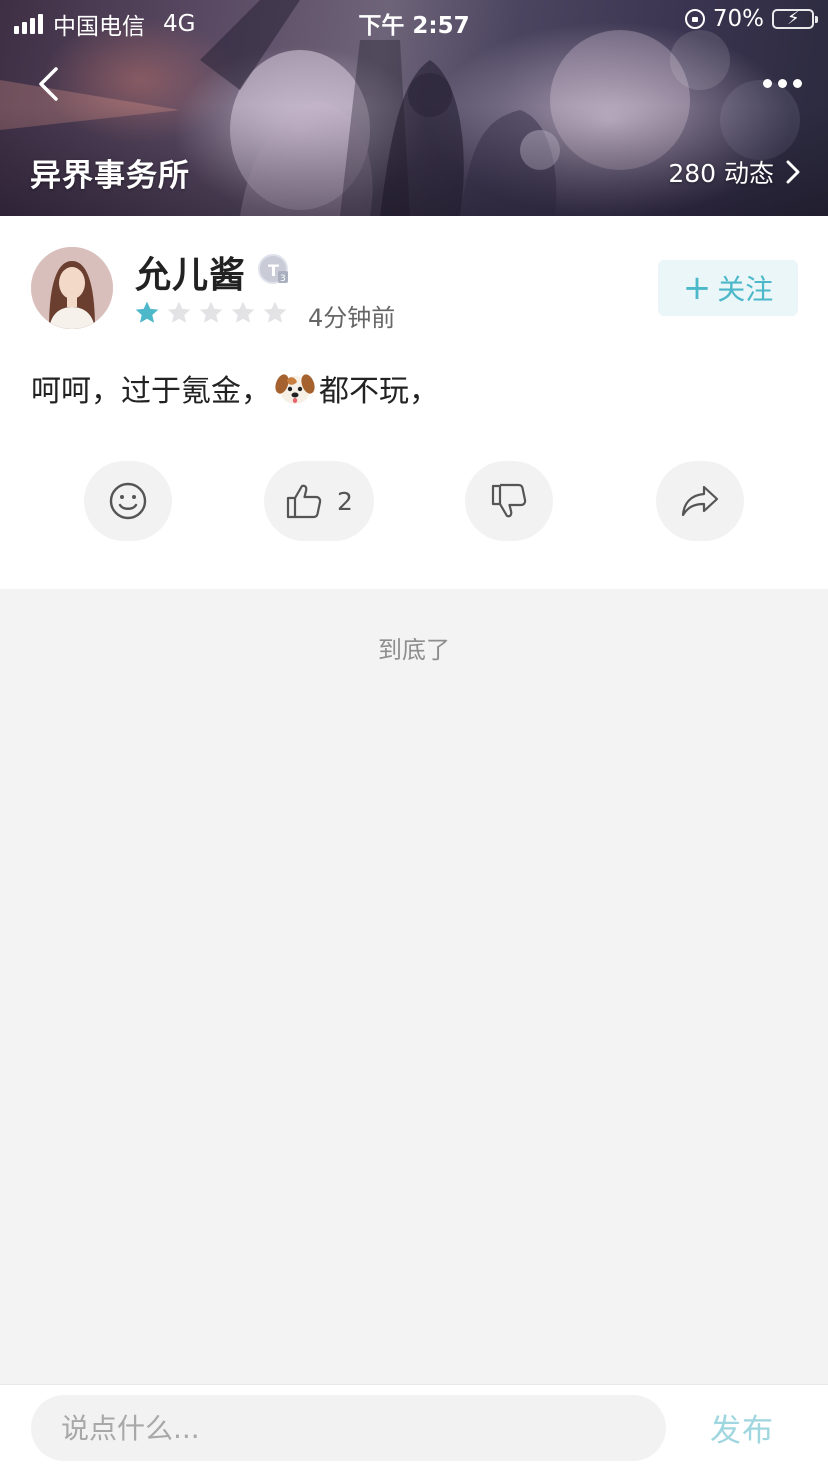  What do you see at coordinates (745, 289) in the screenshot?
I see `follow-label: 关注` at bounding box center [745, 289].